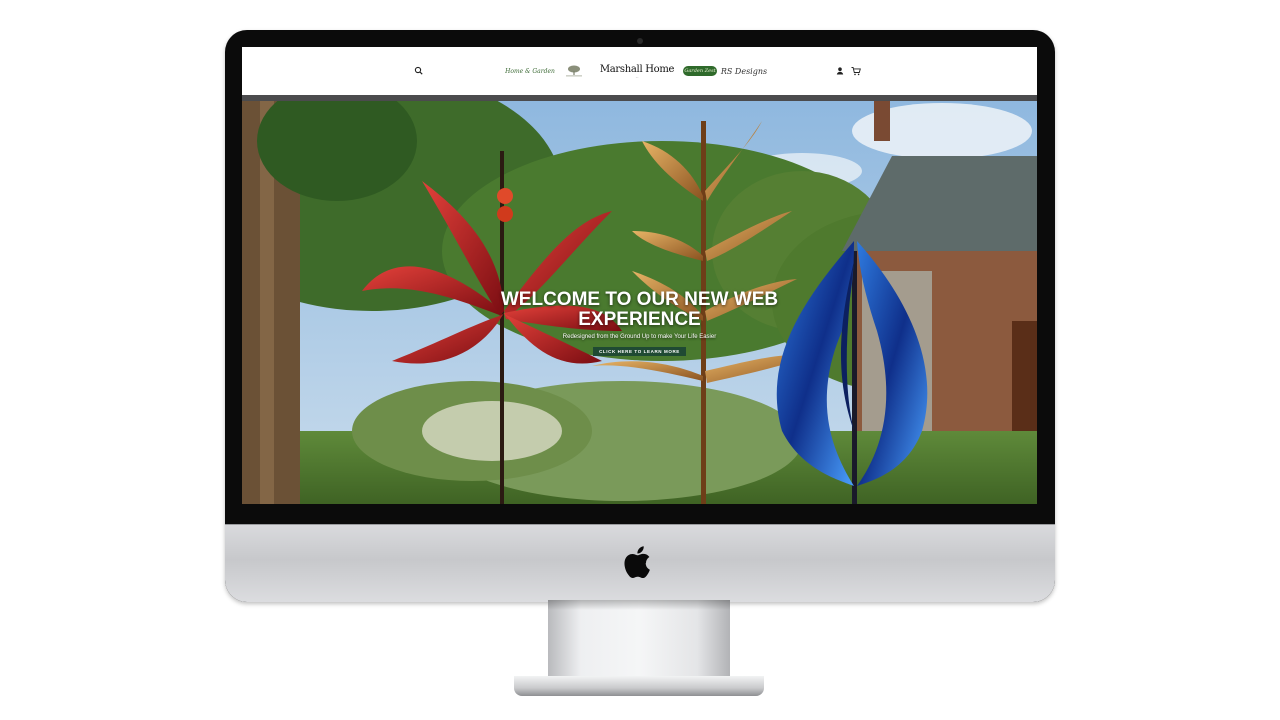 The width and height of the screenshot is (1280, 720). Describe the element at coordinates (637, 562) in the screenshot. I see `apple-logo-icon` at that location.